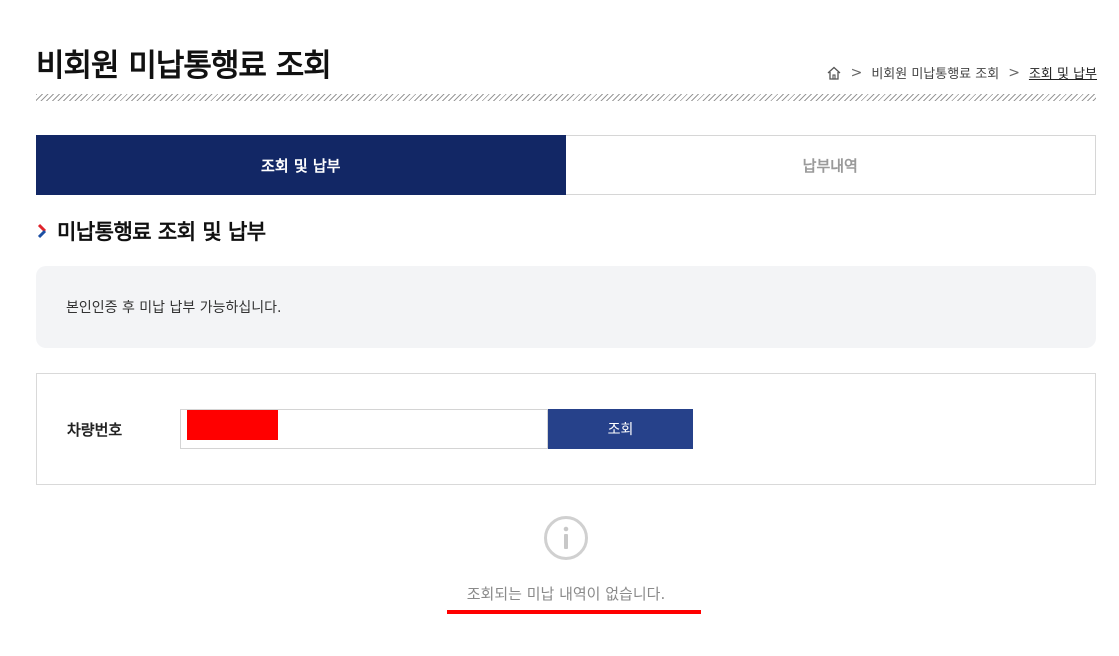 The width and height of the screenshot is (1119, 656). I want to click on notice-text: 본인인증 후 미납 납부 가능하십니다., so click(174, 308).